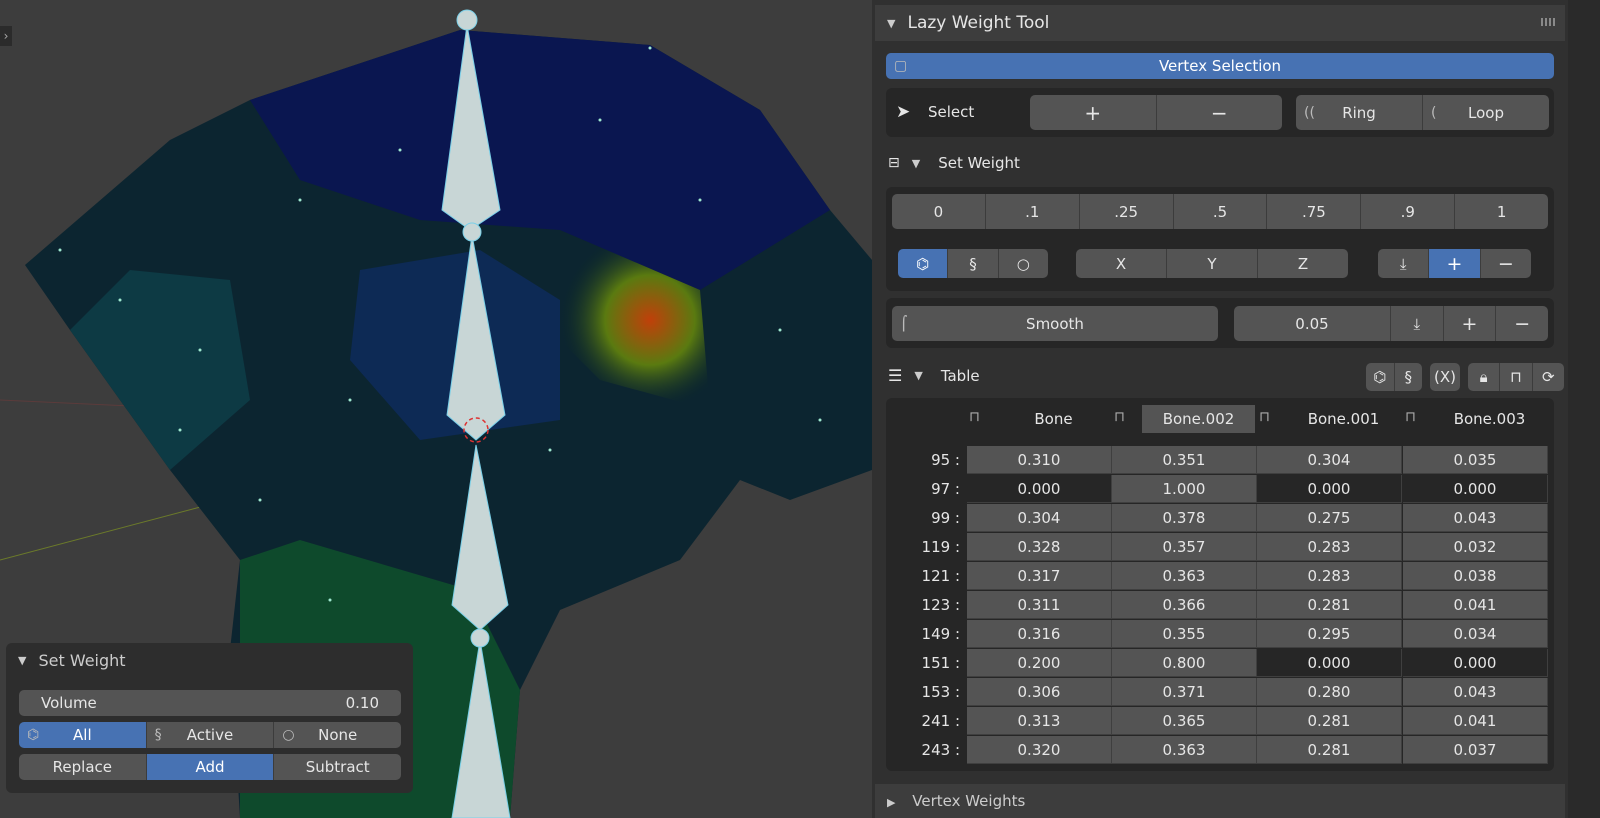 This screenshot has width=1600, height=818. Describe the element at coordinates (1417, 323) in the screenshot. I see `smooth-replace-button: ⤓` at that location.